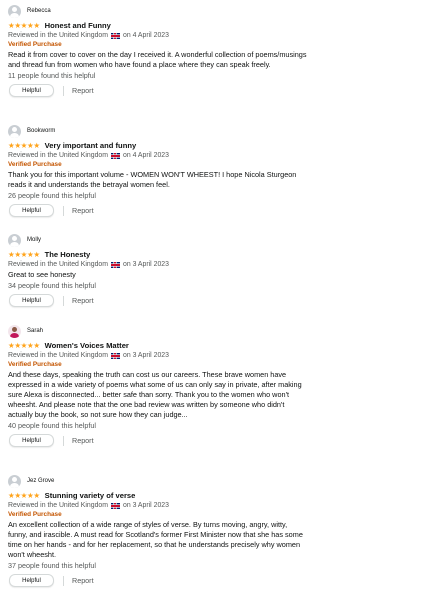  What do you see at coordinates (158, 11) in the screenshot?
I see `reviewer-profile: Rebecca` at bounding box center [158, 11].